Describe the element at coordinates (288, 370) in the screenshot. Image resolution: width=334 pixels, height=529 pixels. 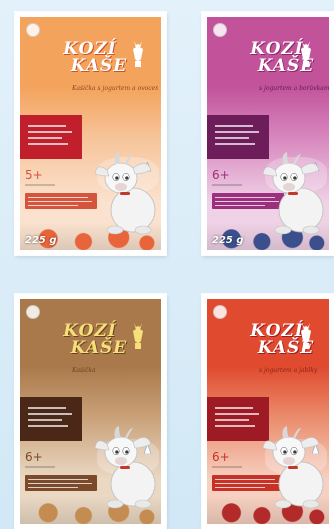
I see `product-tagline: s jogurtem a jablky` at that location.